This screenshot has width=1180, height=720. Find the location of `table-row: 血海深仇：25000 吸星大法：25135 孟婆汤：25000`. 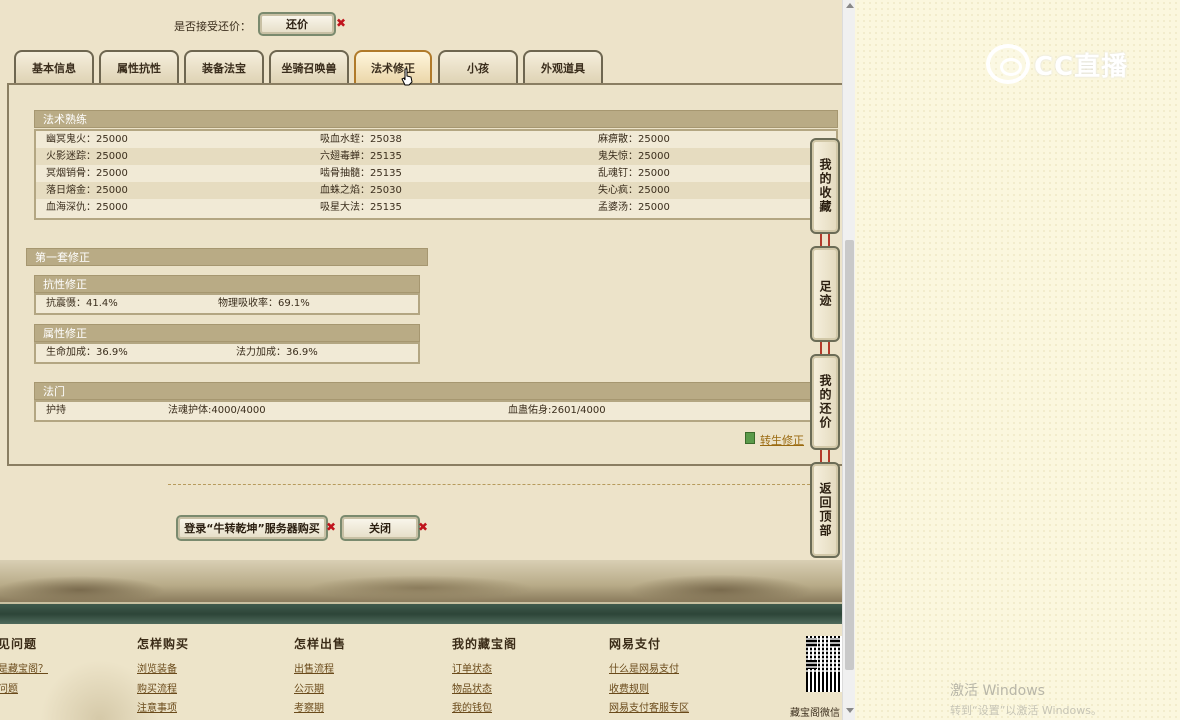

table-row: 血海深仇：25000 吸星大法：25135 孟婆汤：25000 is located at coordinates (358, 207).